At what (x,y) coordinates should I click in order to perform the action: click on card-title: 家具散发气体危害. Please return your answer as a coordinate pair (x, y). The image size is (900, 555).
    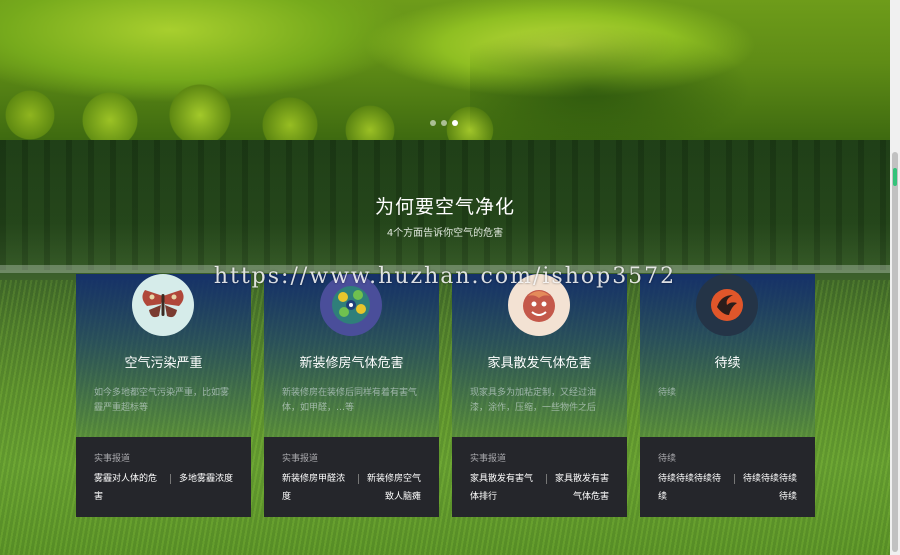
    Looking at the image, I should click on (539, 363).